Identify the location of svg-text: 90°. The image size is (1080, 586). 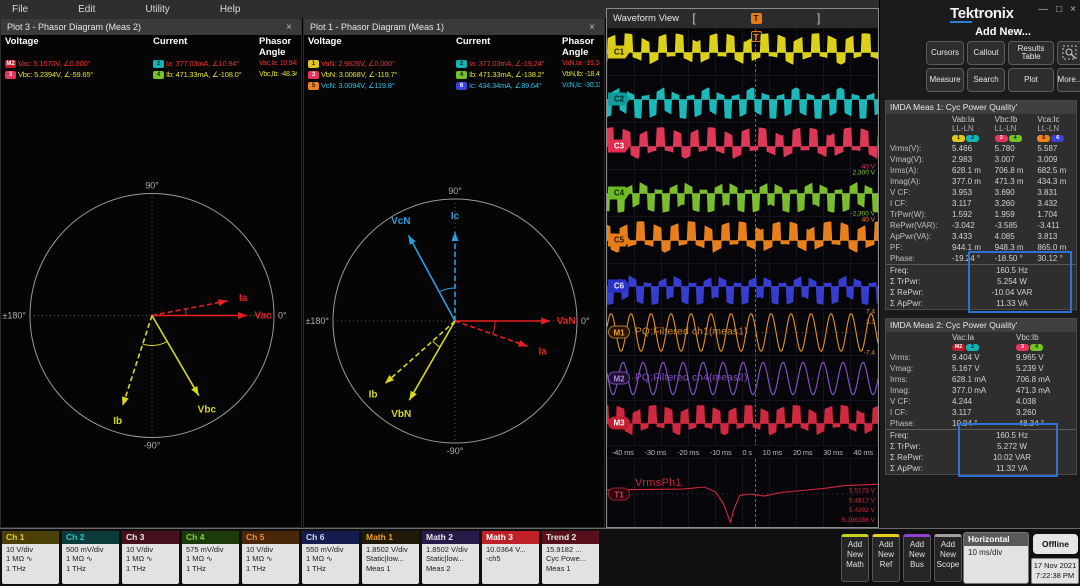
(152, 186).